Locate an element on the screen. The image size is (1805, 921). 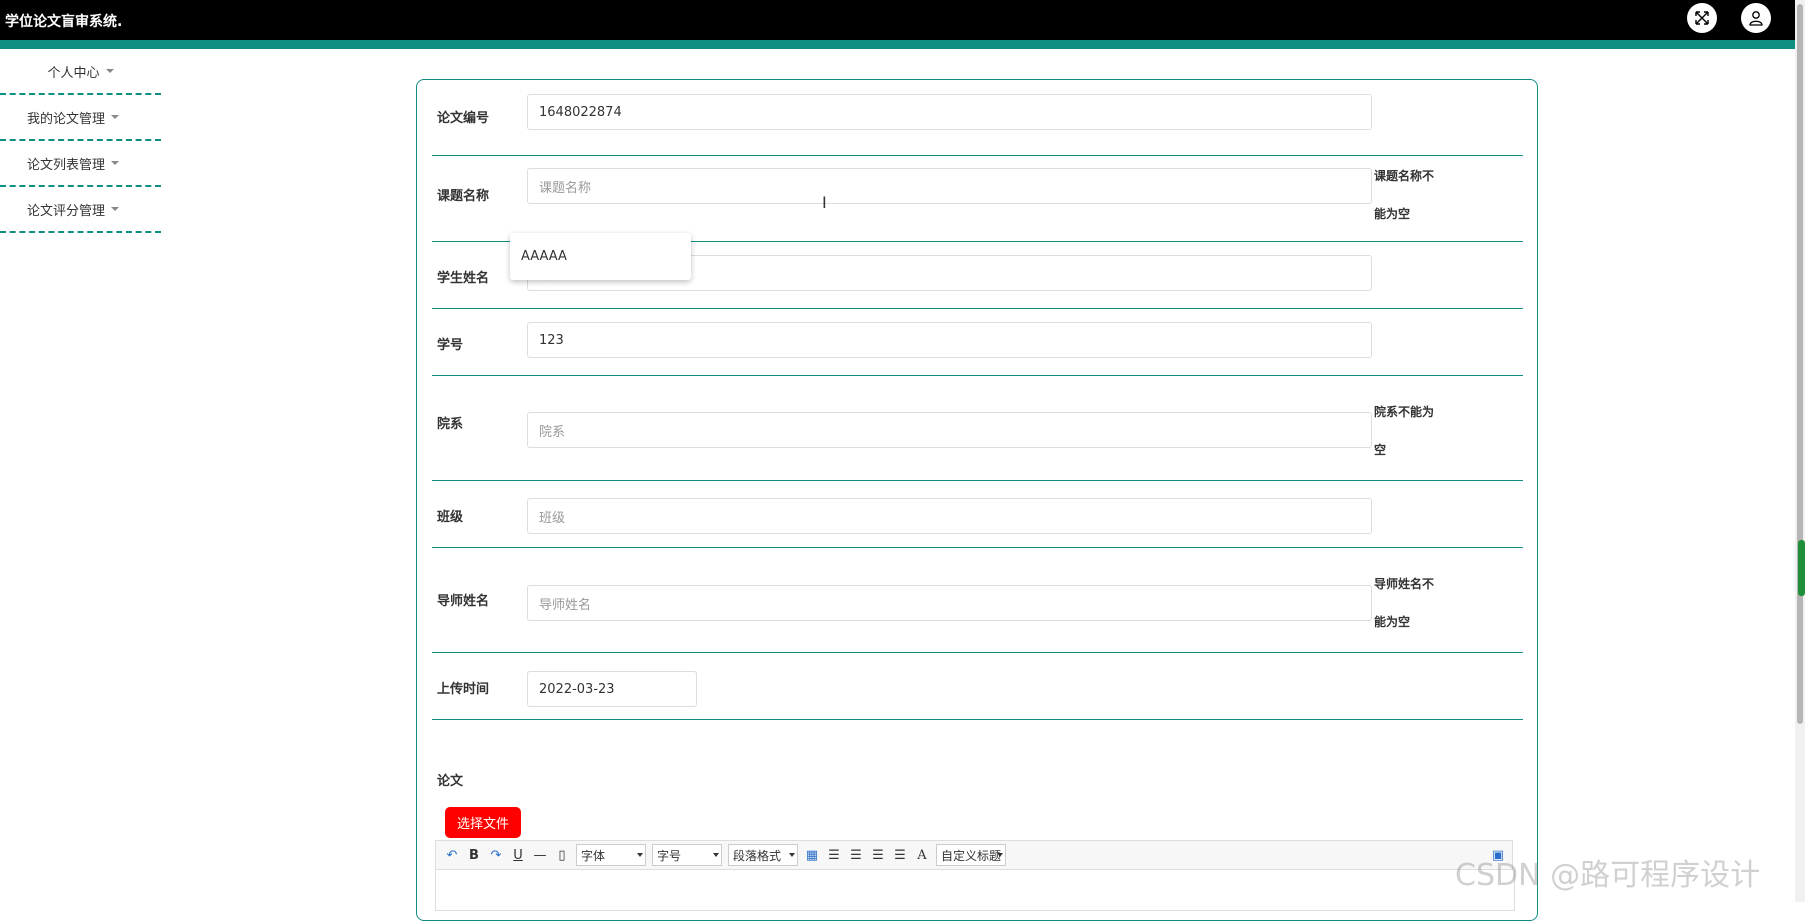
department-label: 院系 is located at coordinates (450, 424).